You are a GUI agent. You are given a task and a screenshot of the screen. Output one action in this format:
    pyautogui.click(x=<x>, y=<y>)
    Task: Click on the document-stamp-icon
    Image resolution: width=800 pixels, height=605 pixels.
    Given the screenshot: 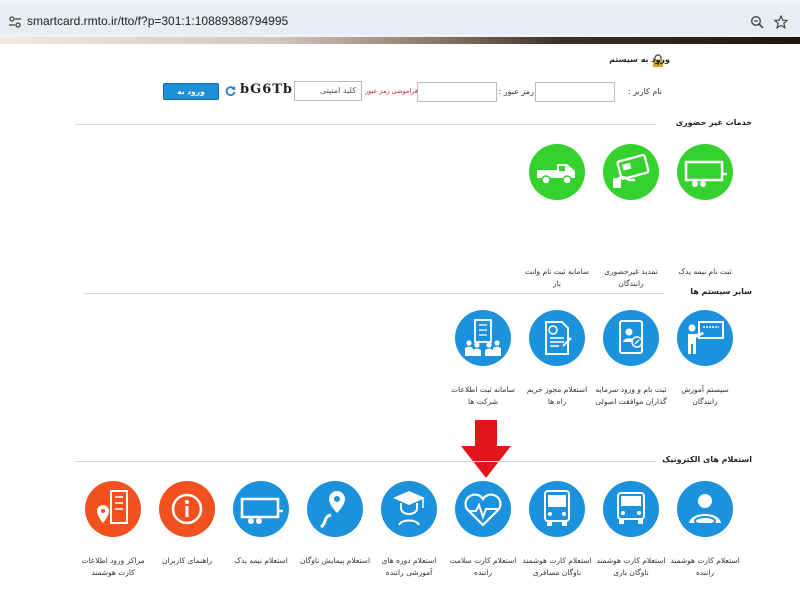 What is the action you would take?
    pyautogui.click(x=557, y=338)
    